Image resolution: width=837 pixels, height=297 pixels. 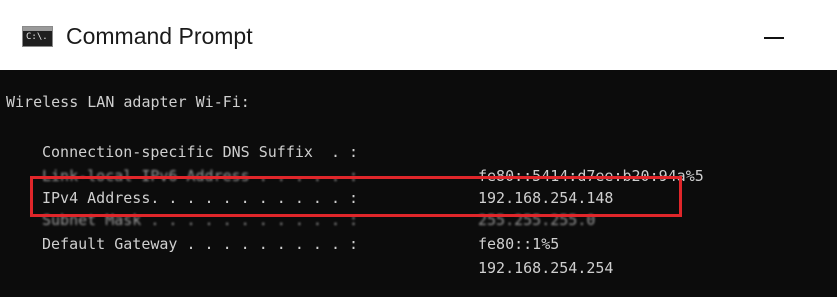 What do you see at coordinates (37, 29) in the screenshot?
I see `cmd-icon-bar` at bounding box center [37, 29].